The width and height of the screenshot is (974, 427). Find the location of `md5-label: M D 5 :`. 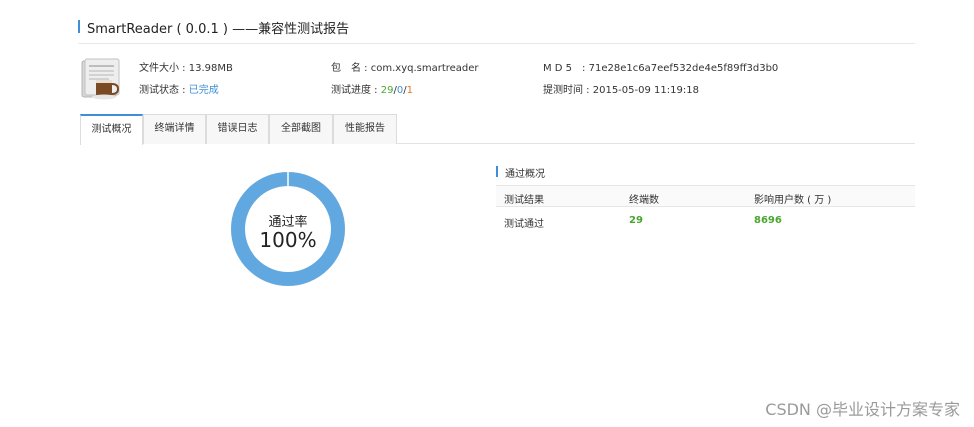

md5-label: M D 5 : is located at coordinates (566, 68).